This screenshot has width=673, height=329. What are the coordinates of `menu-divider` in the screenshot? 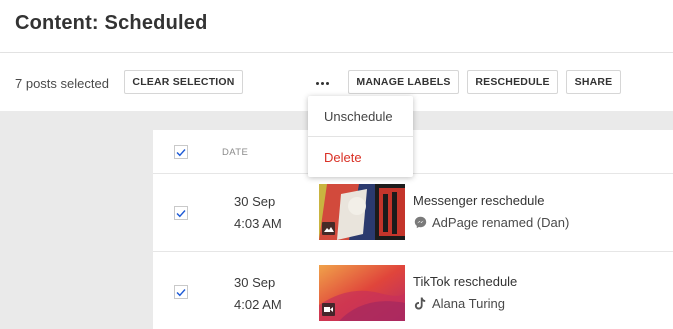 It's located at (360, 136).